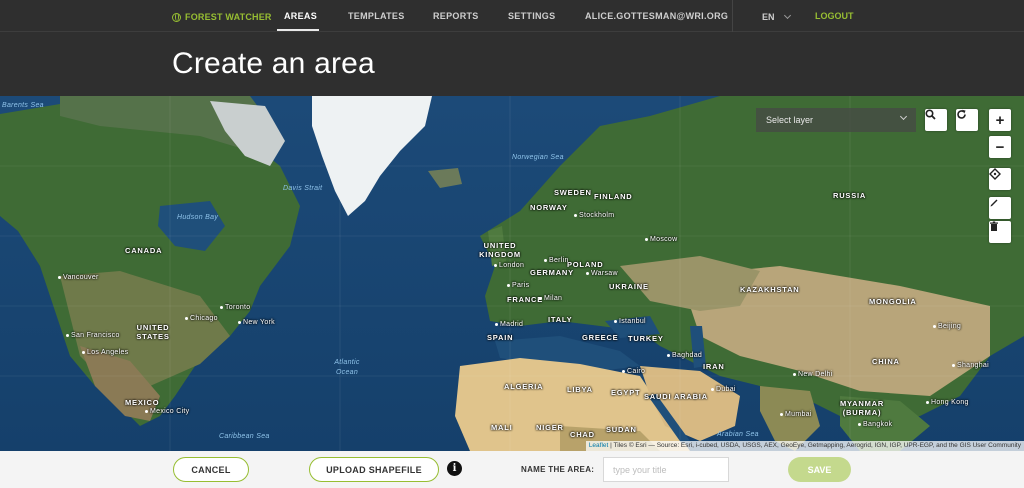  Describe the element at coordinates (244, 436) in the screenshot. I see `map-label-sea: Caribbean Sea` at that location.